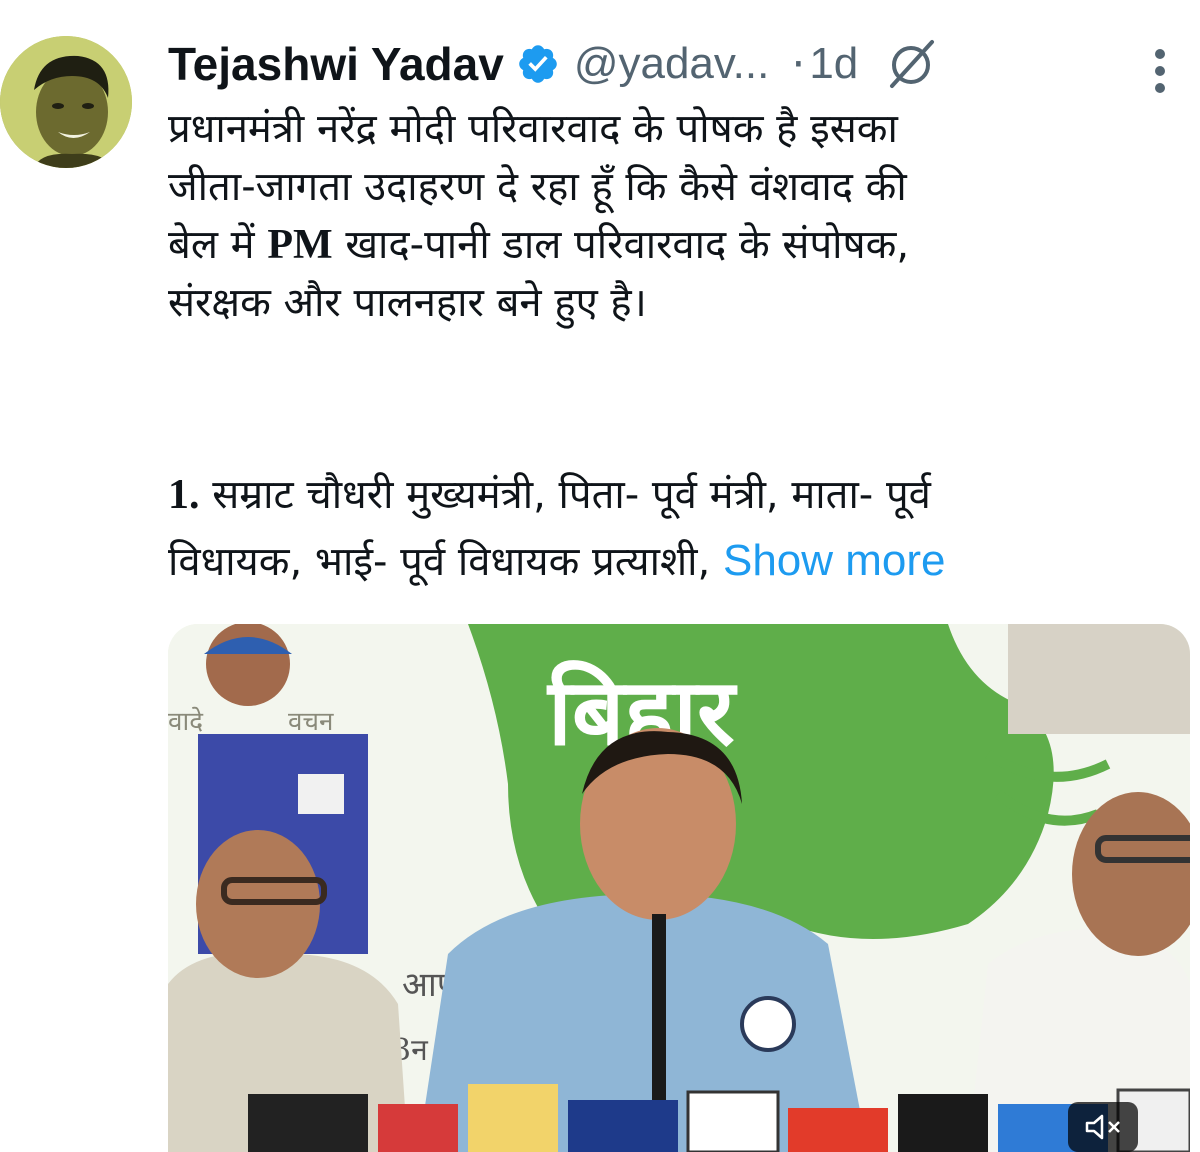 This screenshot has height=1152, width=1200. I want to click on list-number: 1., so click(184, 495).